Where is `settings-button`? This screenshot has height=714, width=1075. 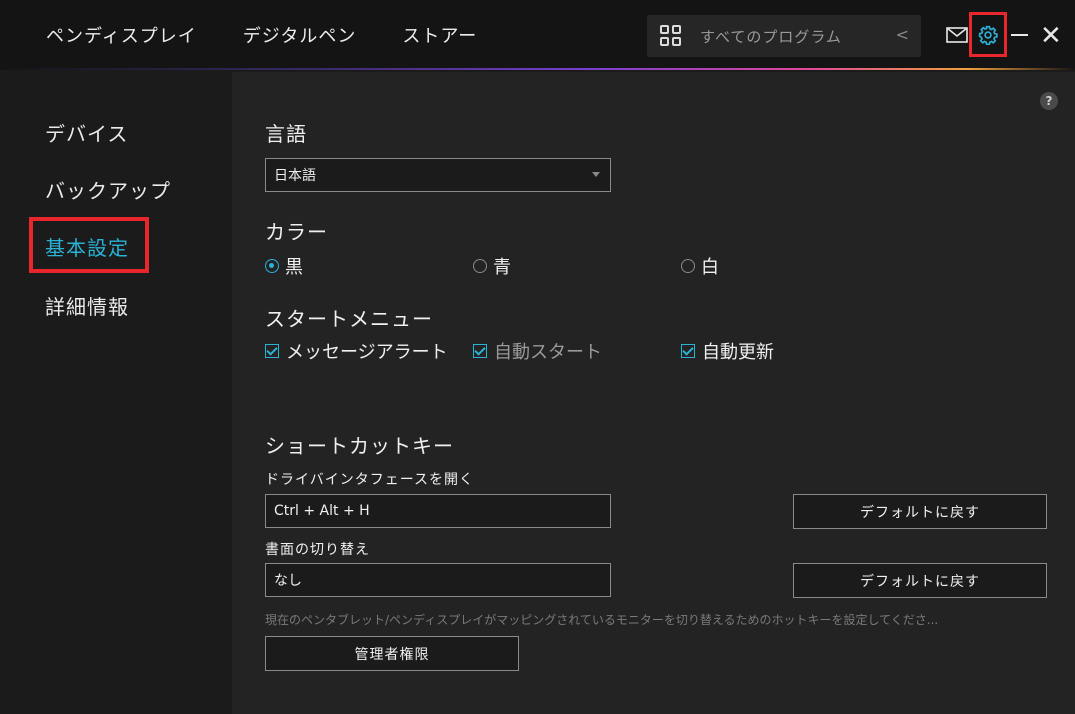
settings-button is located at coordinates (988, 34).